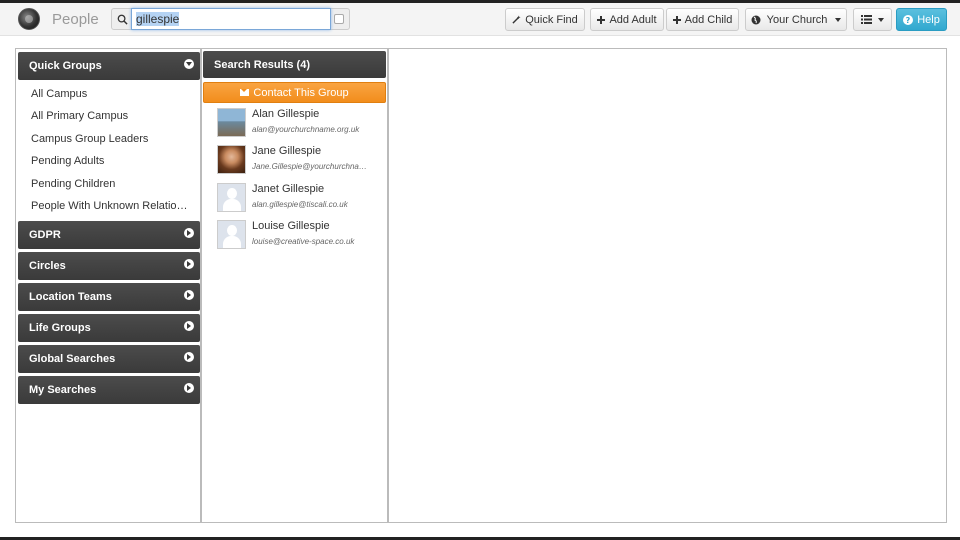 This screenshot has width=960, height=540. I want to click on group-title: Location Teams, so click(70, 297).